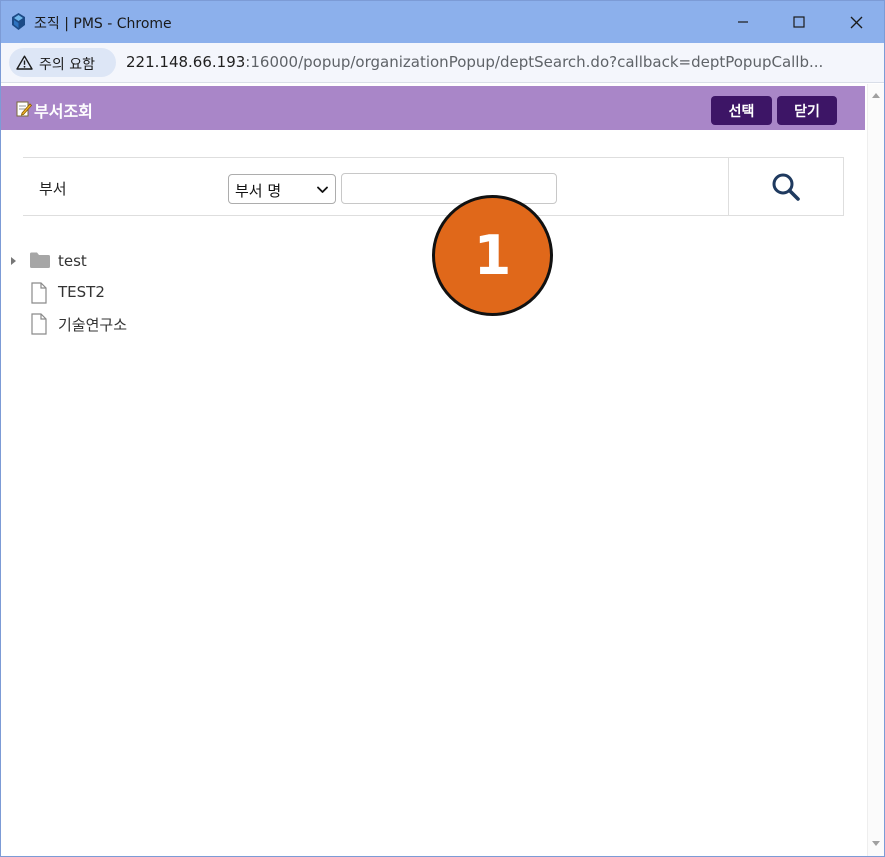 This screenshot has height=857, width=885. What do you see at coordinates (492, 255) in the screenshot?
I see `step-marker: 1` at bounding box center [492, 255].